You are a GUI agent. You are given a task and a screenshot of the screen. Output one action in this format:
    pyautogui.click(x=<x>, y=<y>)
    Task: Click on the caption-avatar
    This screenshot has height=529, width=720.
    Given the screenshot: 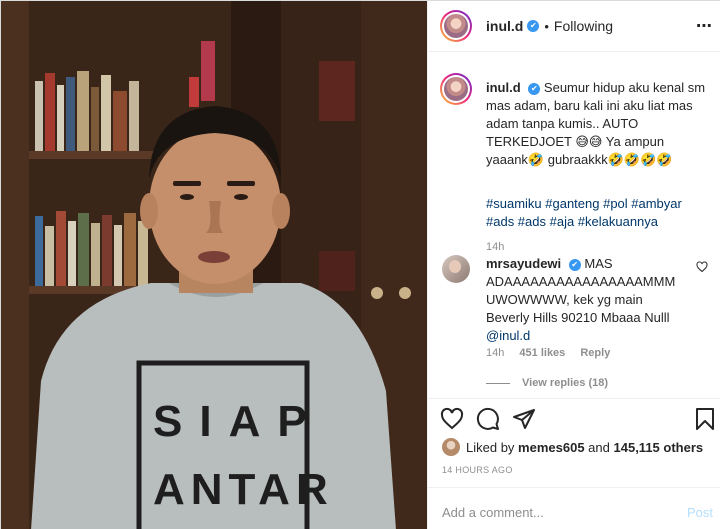 What is the action you would take?
    pyautogui.click(x=456, y=89)
    